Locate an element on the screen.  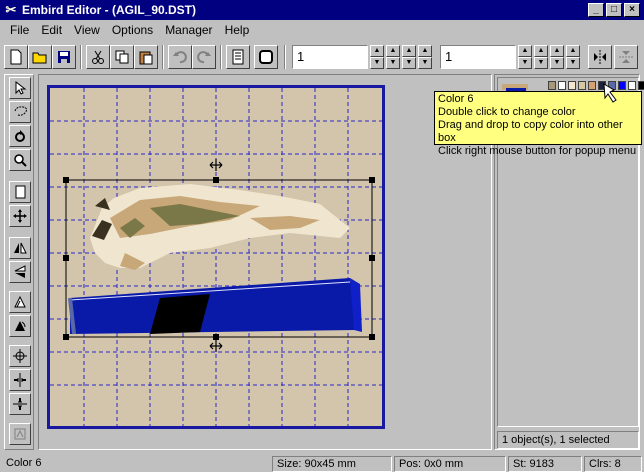
stop-button is located at coordinates (266, 57).